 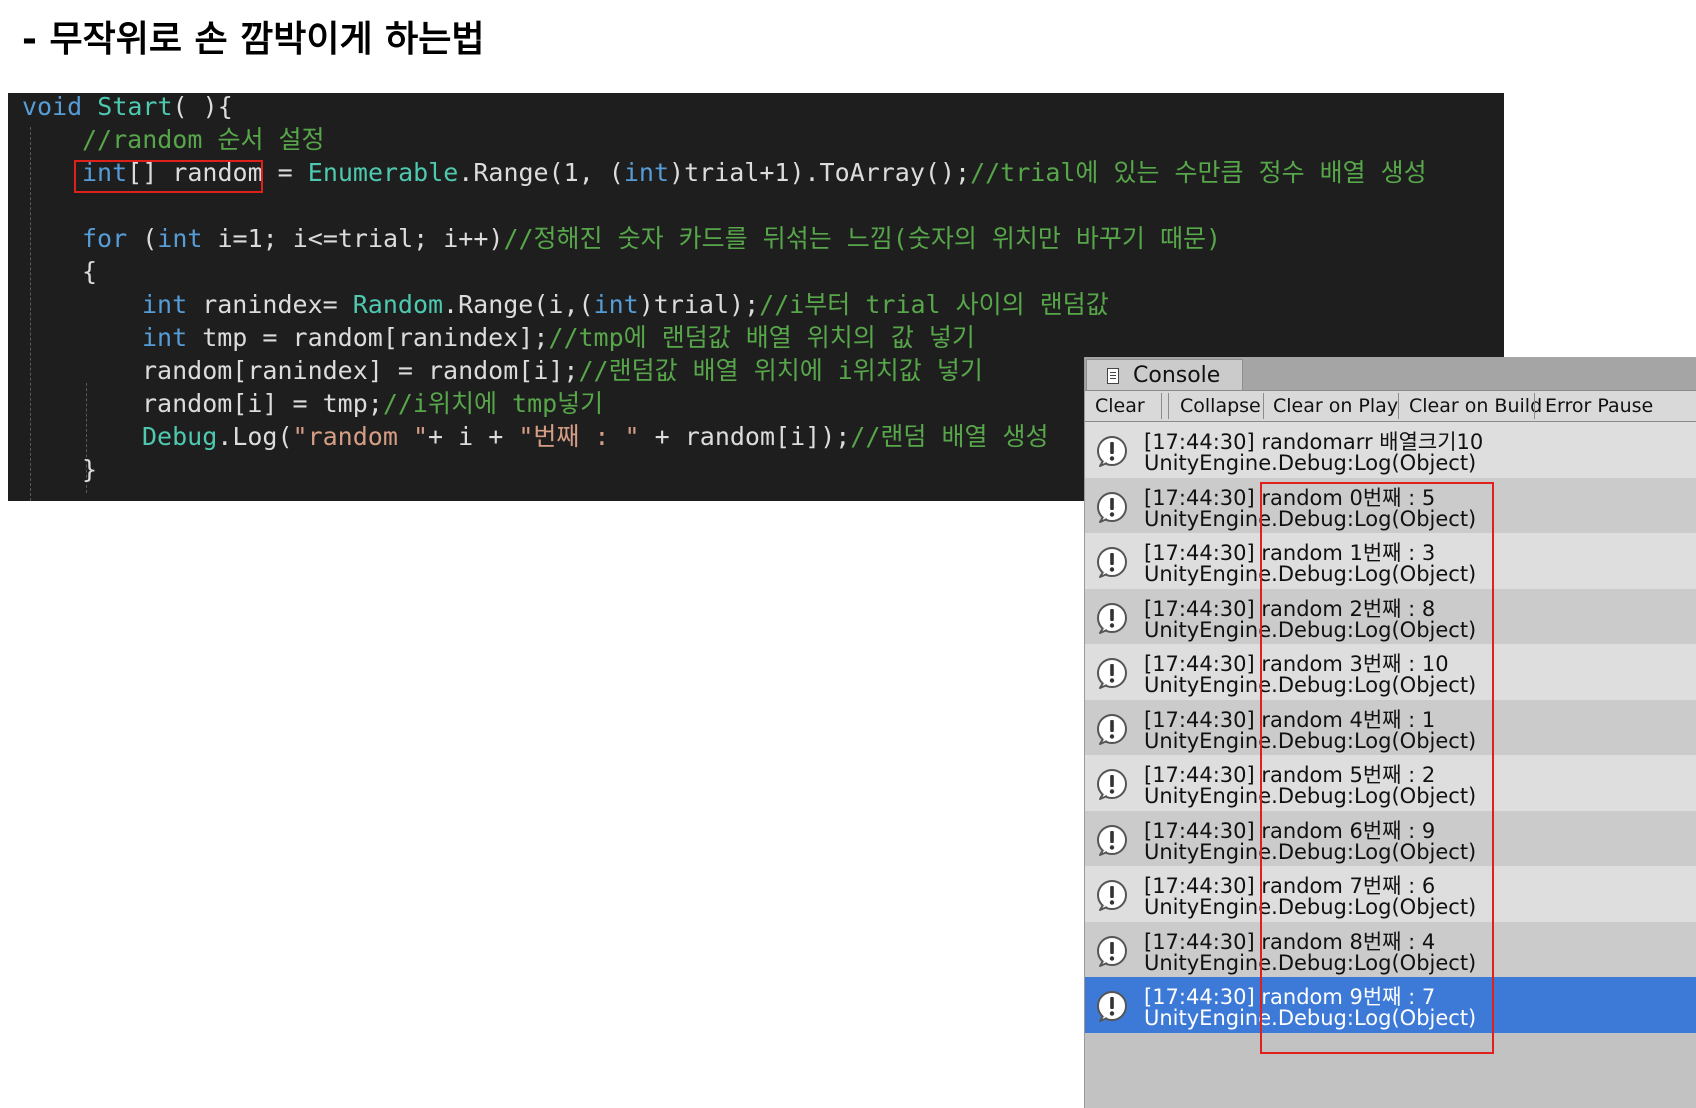 What do you see at coordinates (398, 304) in the screenshot?
I see `type-name: Random` at bounding box center [398, 304].